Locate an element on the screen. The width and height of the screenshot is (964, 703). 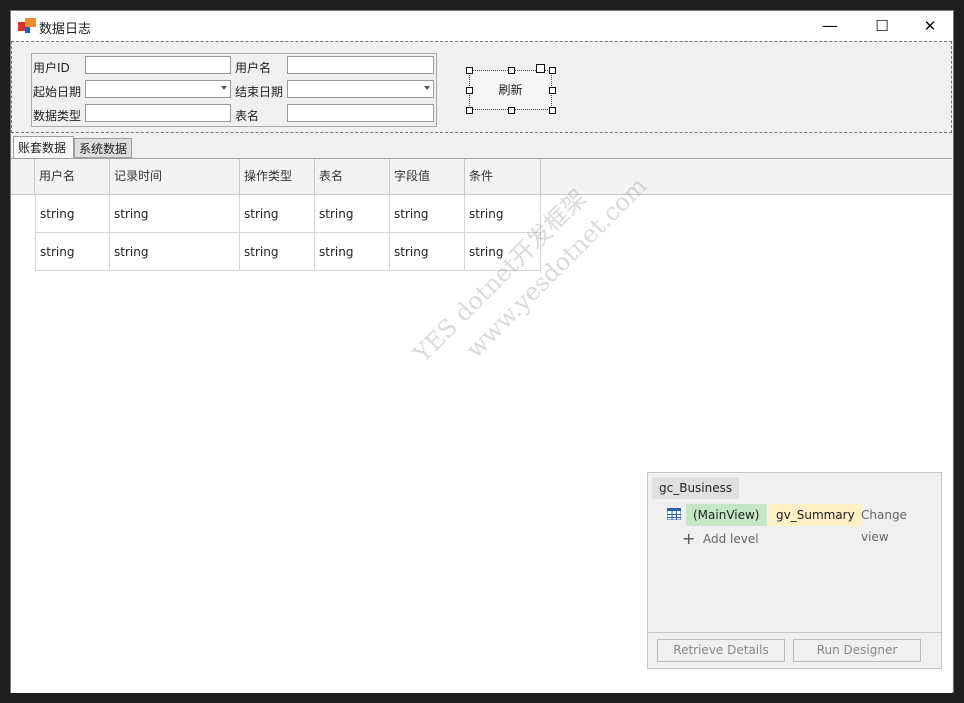
add-level-link: Add level is located at coordinates (731, 539).